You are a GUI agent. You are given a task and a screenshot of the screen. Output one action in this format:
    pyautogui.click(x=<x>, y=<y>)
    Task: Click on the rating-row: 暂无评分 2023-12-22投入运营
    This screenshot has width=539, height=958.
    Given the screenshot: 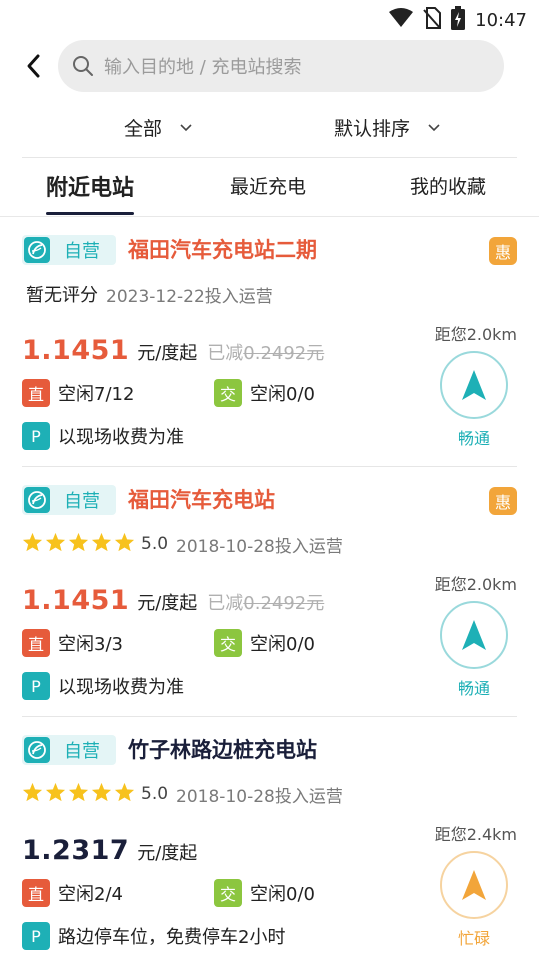 What is the action you would take?
    pyautogui.click(x=147, y=294)
    